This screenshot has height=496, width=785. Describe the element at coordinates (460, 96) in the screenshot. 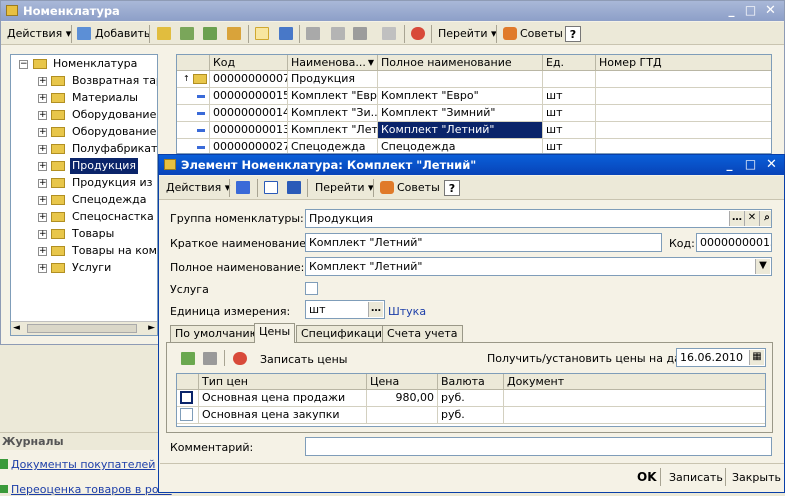

I see `cell-fullname: Комплект "Евро"` at that location.